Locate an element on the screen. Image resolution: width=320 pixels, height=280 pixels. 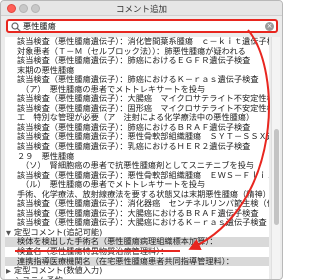
list-item-label: 対象患者（Ｔ－Ｍ（セルブロック法））：肺悪性腫瘍が疑われる is located at coordinates (131, 51).